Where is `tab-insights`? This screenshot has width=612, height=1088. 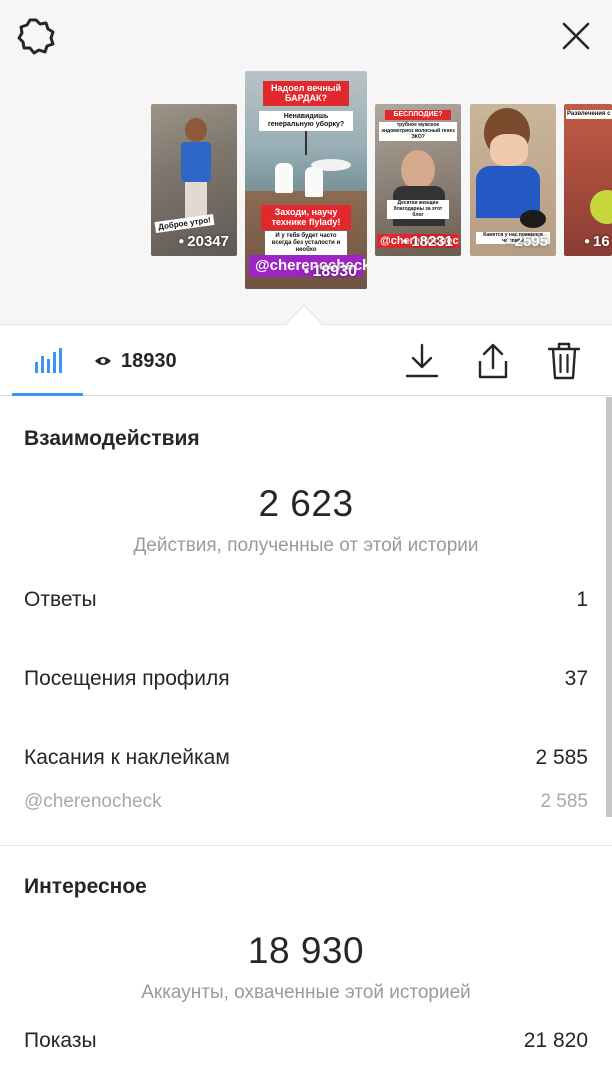 tab-insights is located at coordinates (47, 361).